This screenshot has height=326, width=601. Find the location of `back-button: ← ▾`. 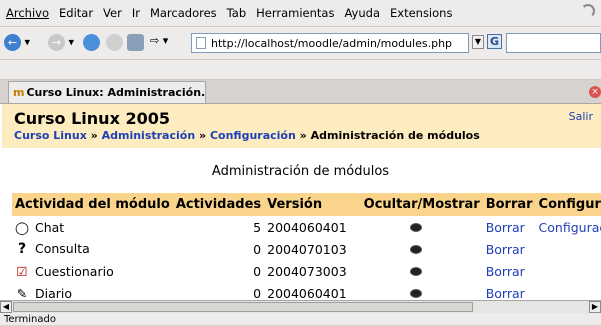

back-button: ← ▾ is located at coordinates (17, 42).